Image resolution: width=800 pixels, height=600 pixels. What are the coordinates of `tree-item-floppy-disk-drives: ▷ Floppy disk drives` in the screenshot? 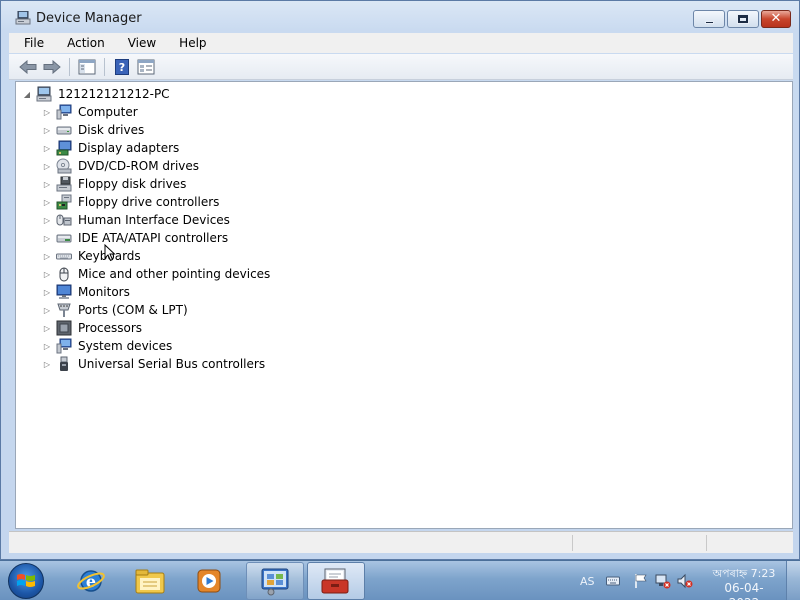 It's located at (114, 184).